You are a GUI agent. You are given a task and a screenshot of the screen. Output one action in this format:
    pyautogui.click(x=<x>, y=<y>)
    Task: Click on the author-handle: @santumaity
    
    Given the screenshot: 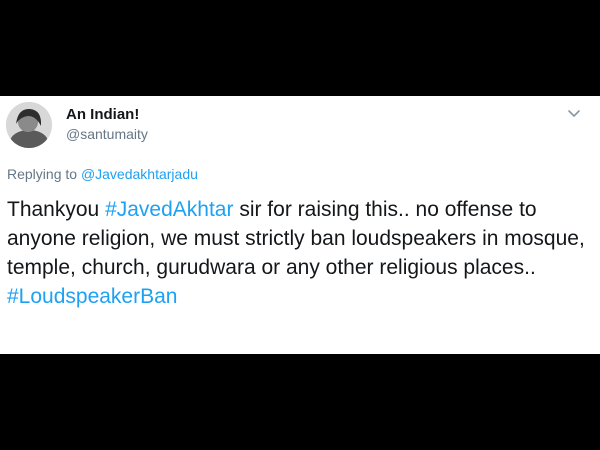 What is the action you would take?
    pyautogui.click(x=107, y=134)
    